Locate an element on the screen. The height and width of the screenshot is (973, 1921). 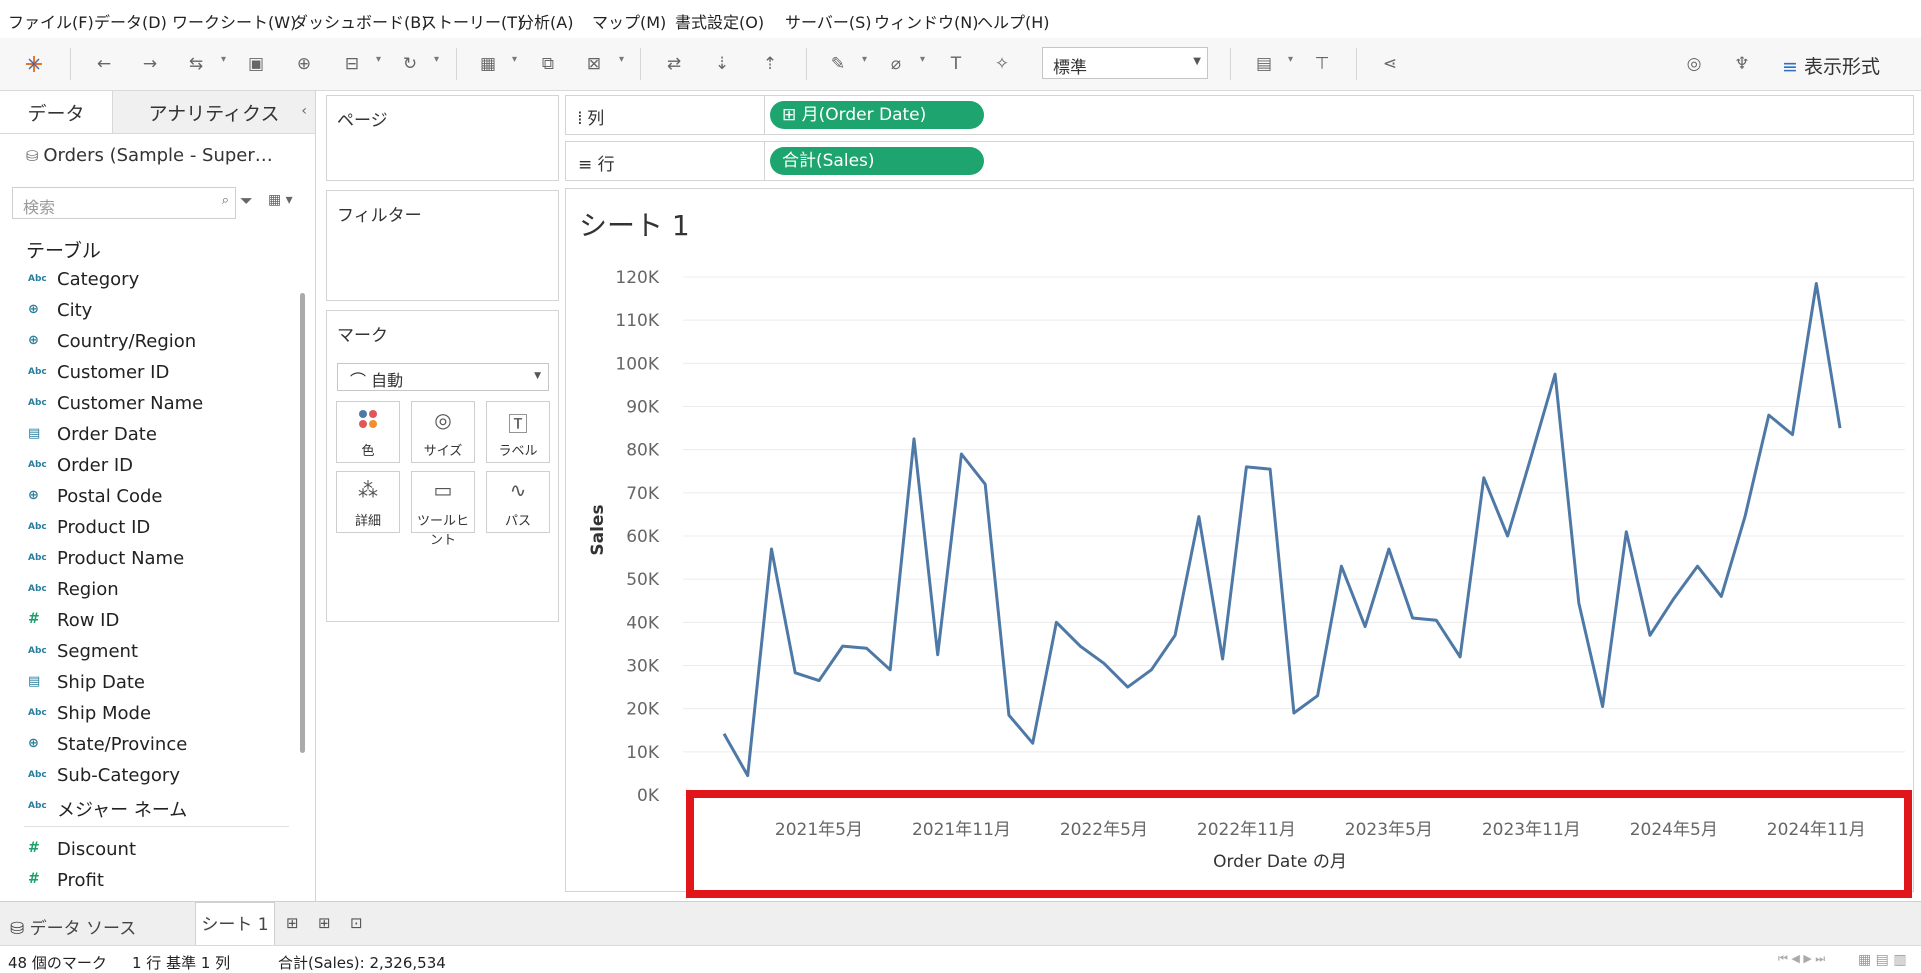
y-tick-label: 80K is located at coordinates (643, 451).